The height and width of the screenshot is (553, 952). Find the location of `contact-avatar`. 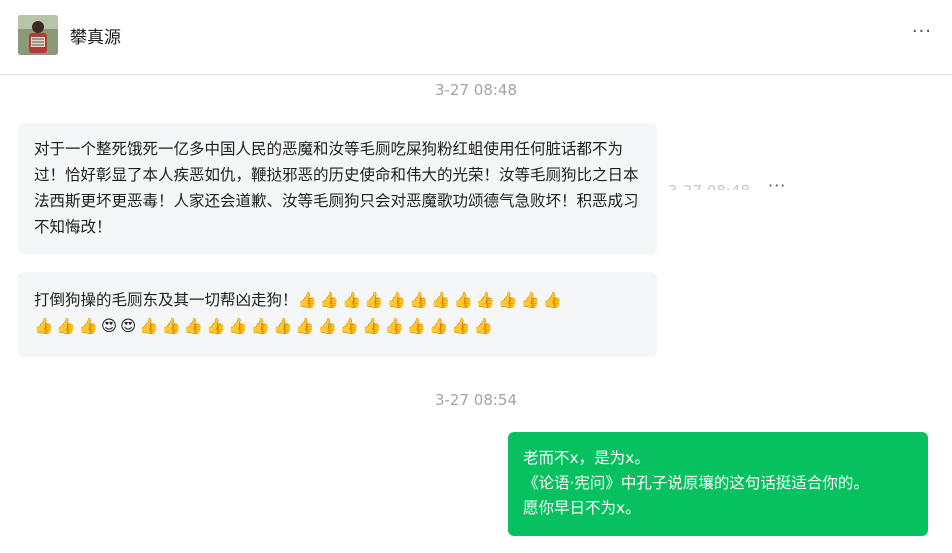

contact-avatar is located at coordinates (38, 35).